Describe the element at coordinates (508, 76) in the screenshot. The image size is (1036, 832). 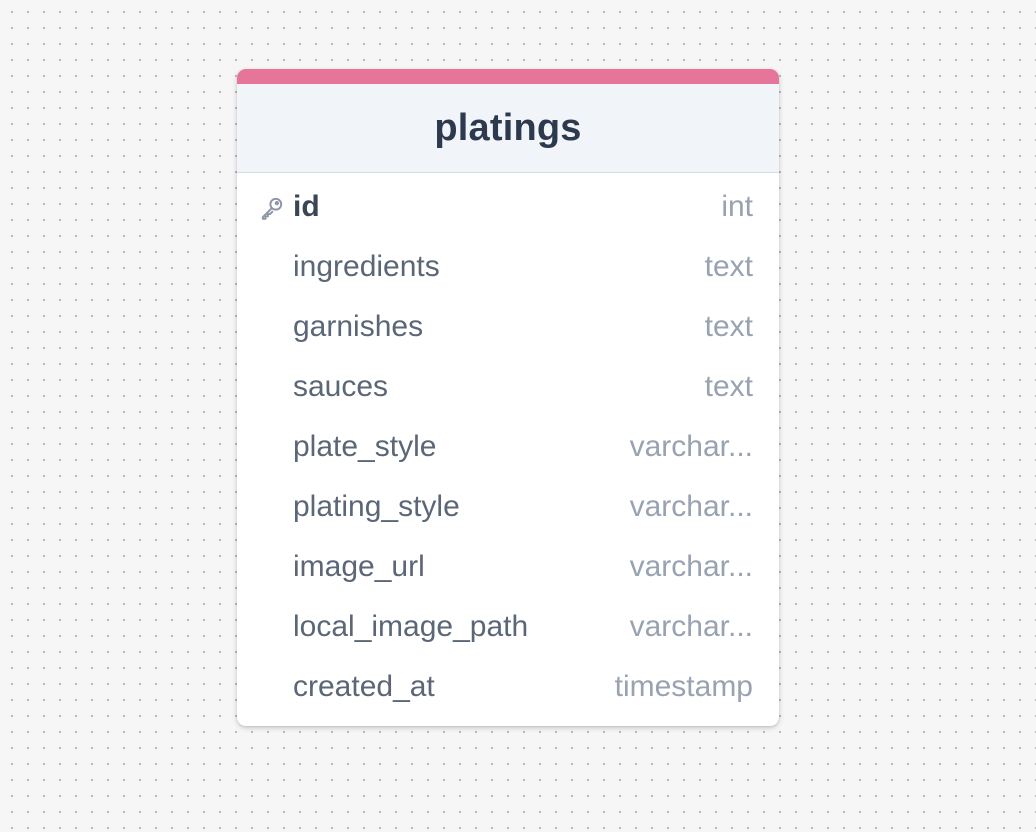
I see `table-accent-bar` at that location.